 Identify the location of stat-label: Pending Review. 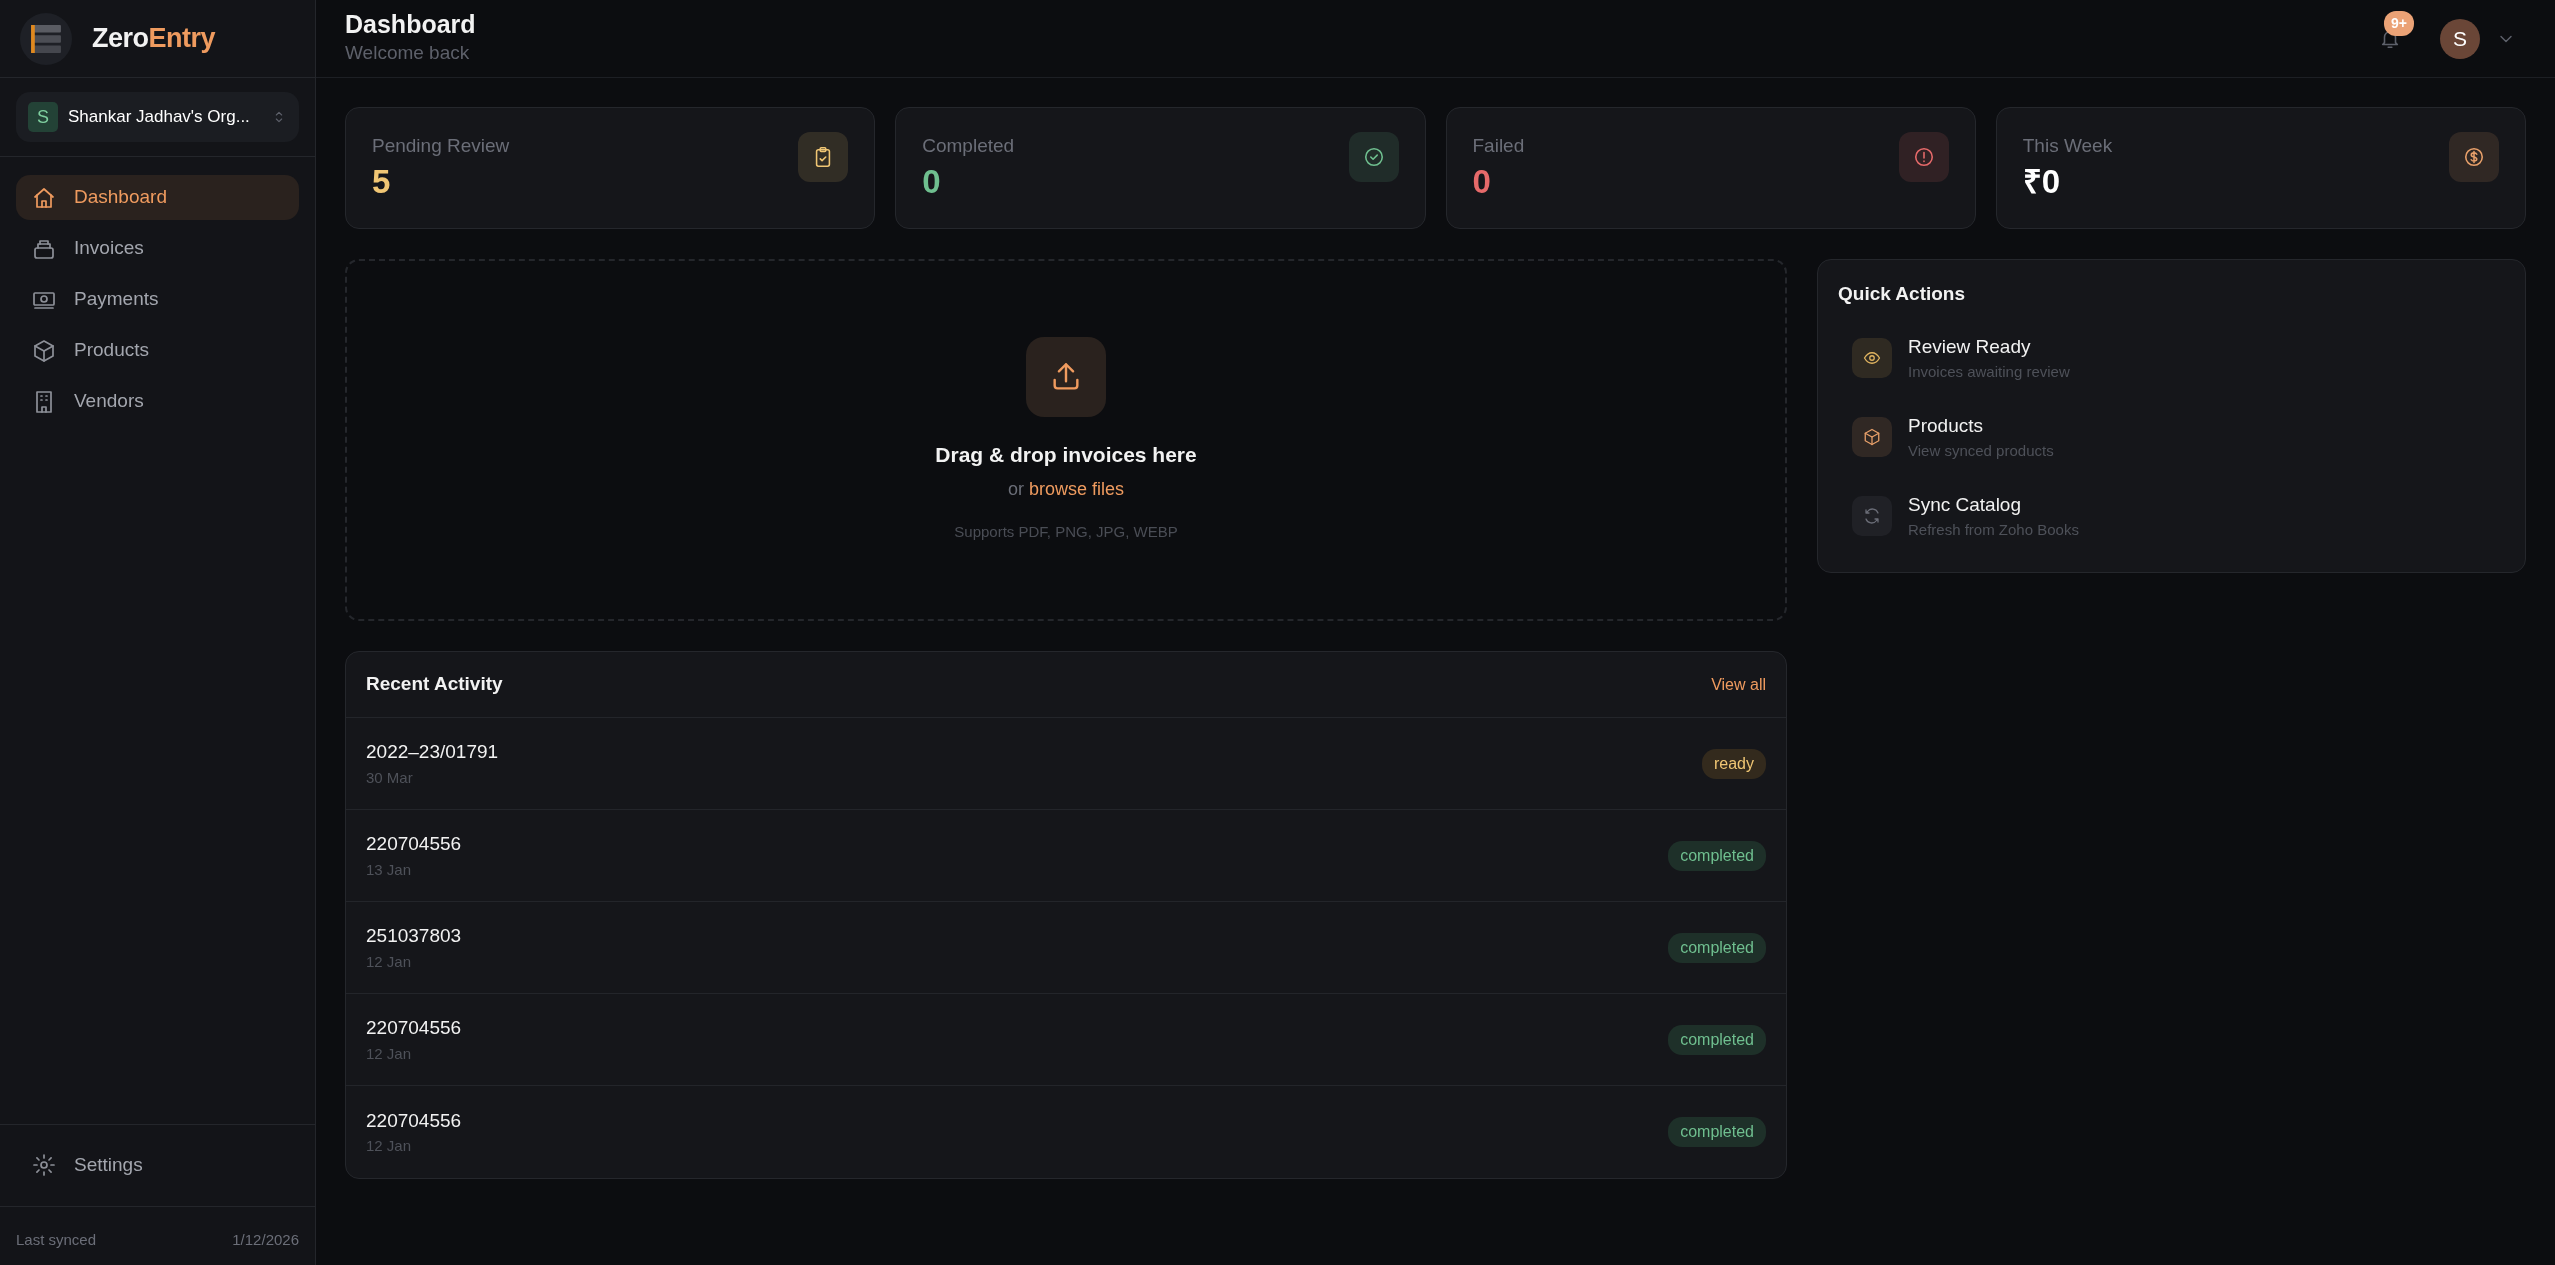
(441, 146).